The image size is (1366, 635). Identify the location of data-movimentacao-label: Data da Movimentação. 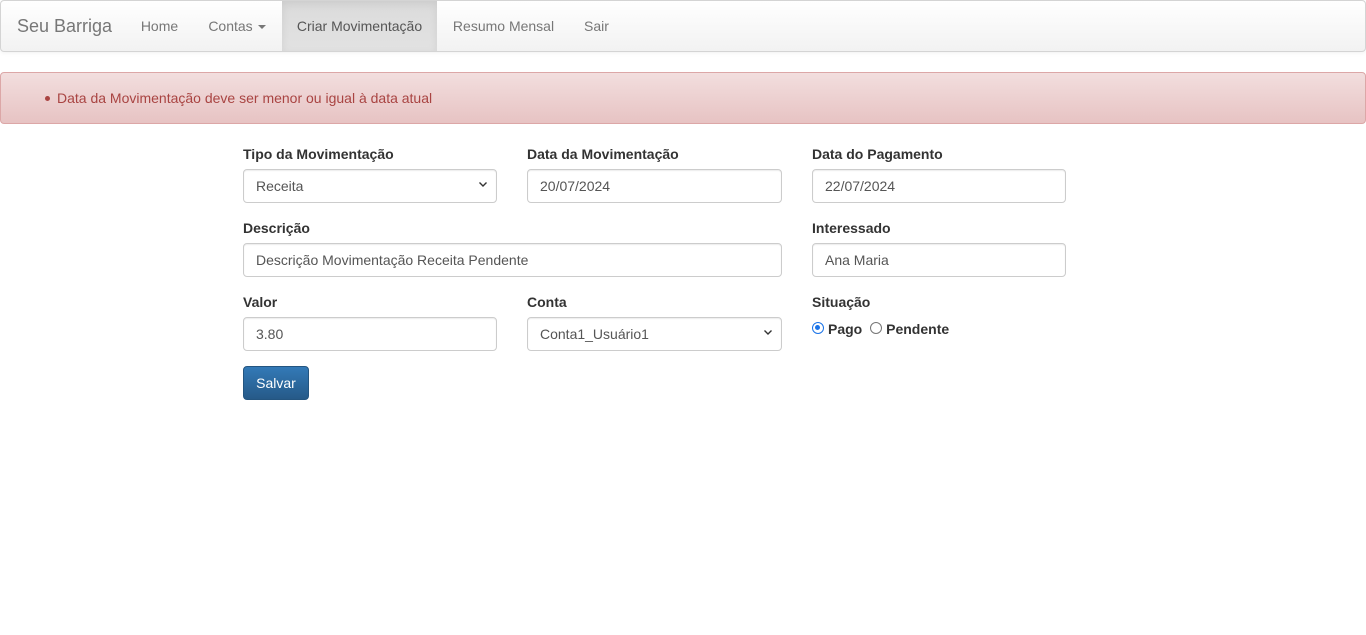
(603, 154).